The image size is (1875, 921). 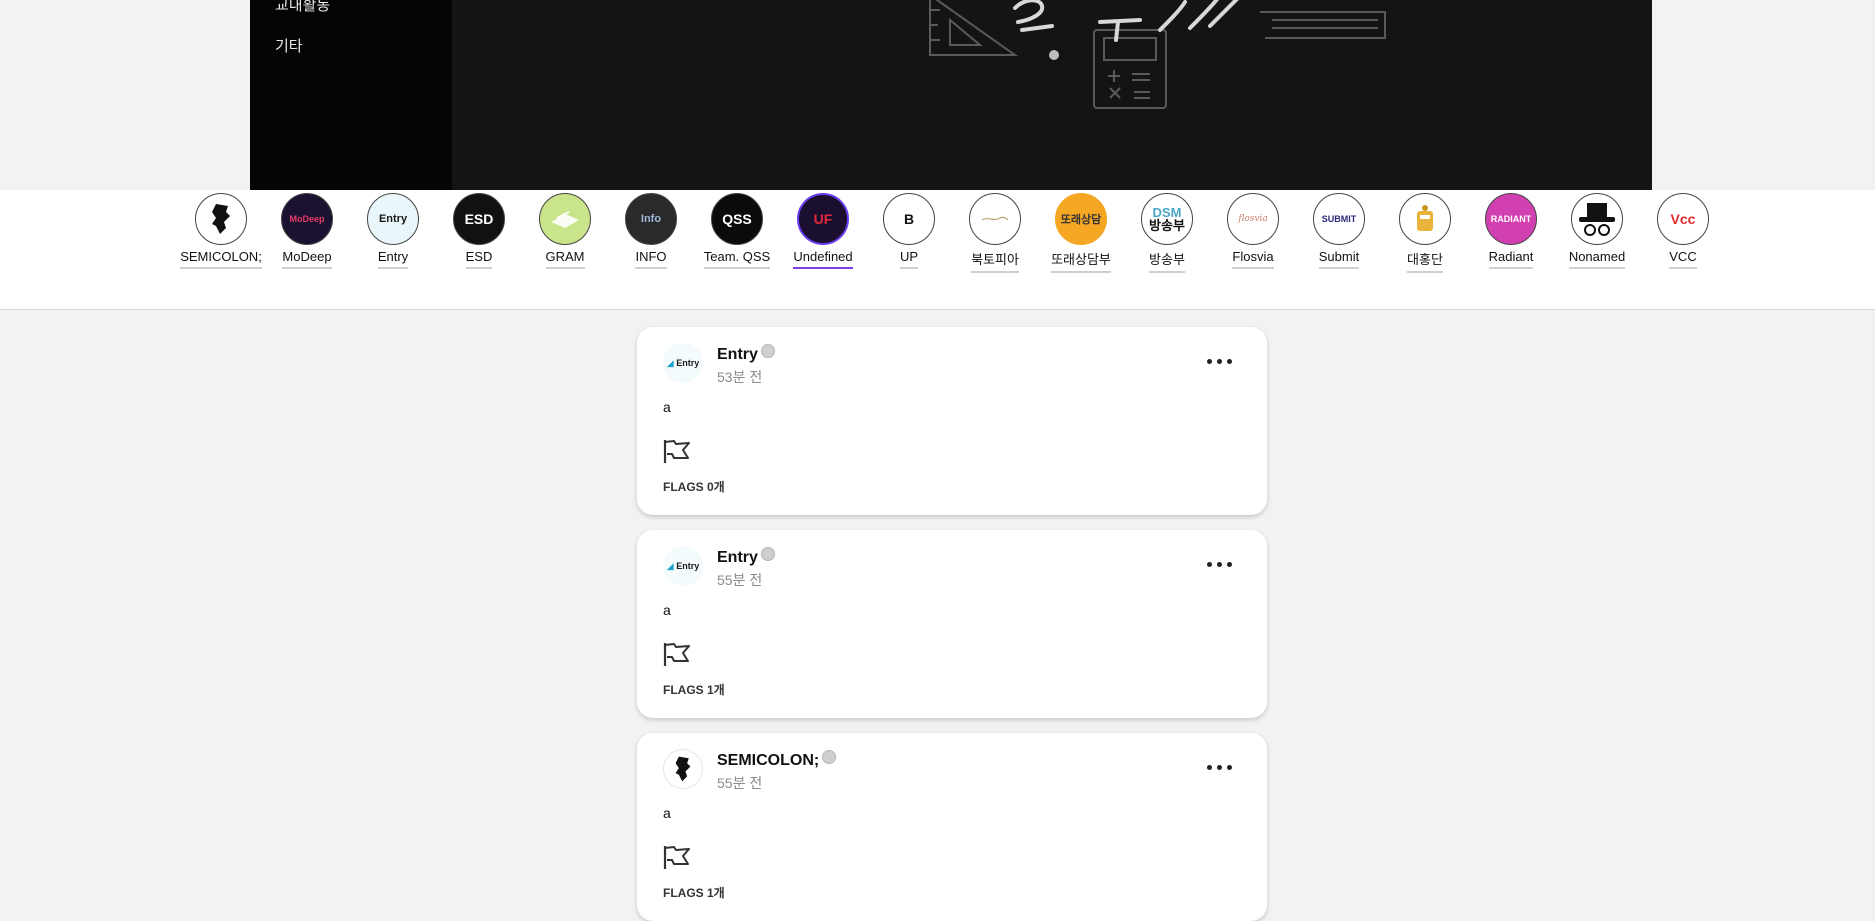 I want to click on entry-logo: Entry, so click(x=393, y=219).